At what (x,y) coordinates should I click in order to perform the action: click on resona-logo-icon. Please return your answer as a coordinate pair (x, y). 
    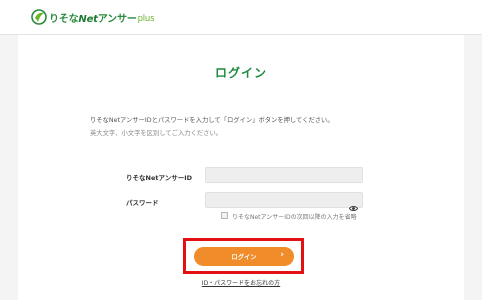
    Looking at the image, I should click on (39, 17).